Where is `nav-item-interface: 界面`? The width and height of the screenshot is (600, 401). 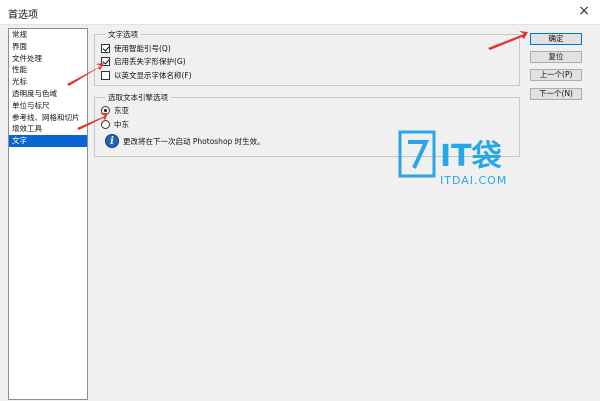
nav-item-interface: 界面 is located at coordinates (48, 47).